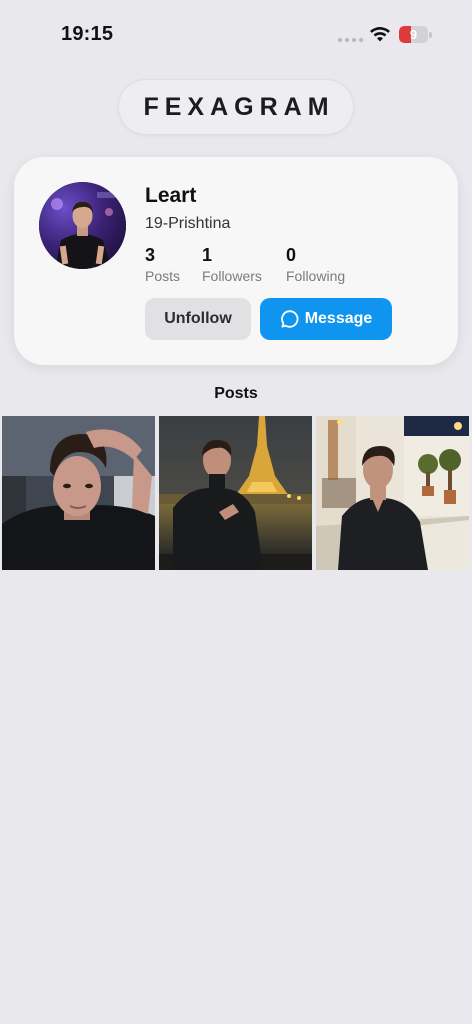  What do you see at coordinates (316, 276) in the screenshot?
I see `stat-following-label: Following` at bounding box center [316, 276].